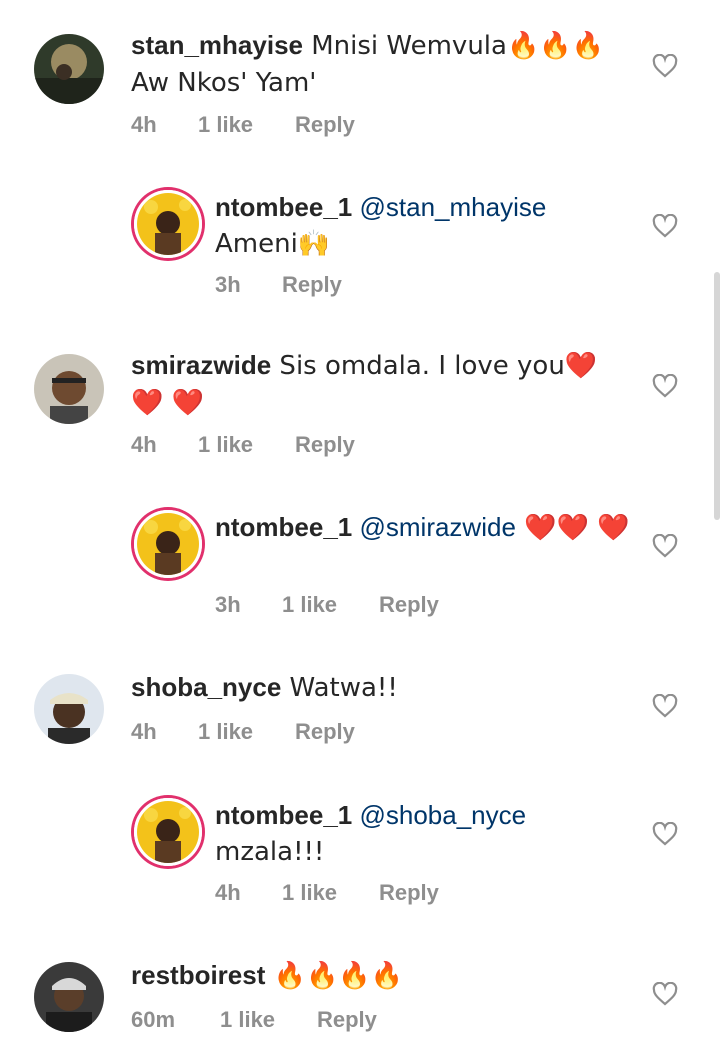 Image resolution: width=720 pixels, height=1040 pixels. Describe the element at coordinates (198, 975) in the screenshot. I see `comment-username: restboirest` at that location.